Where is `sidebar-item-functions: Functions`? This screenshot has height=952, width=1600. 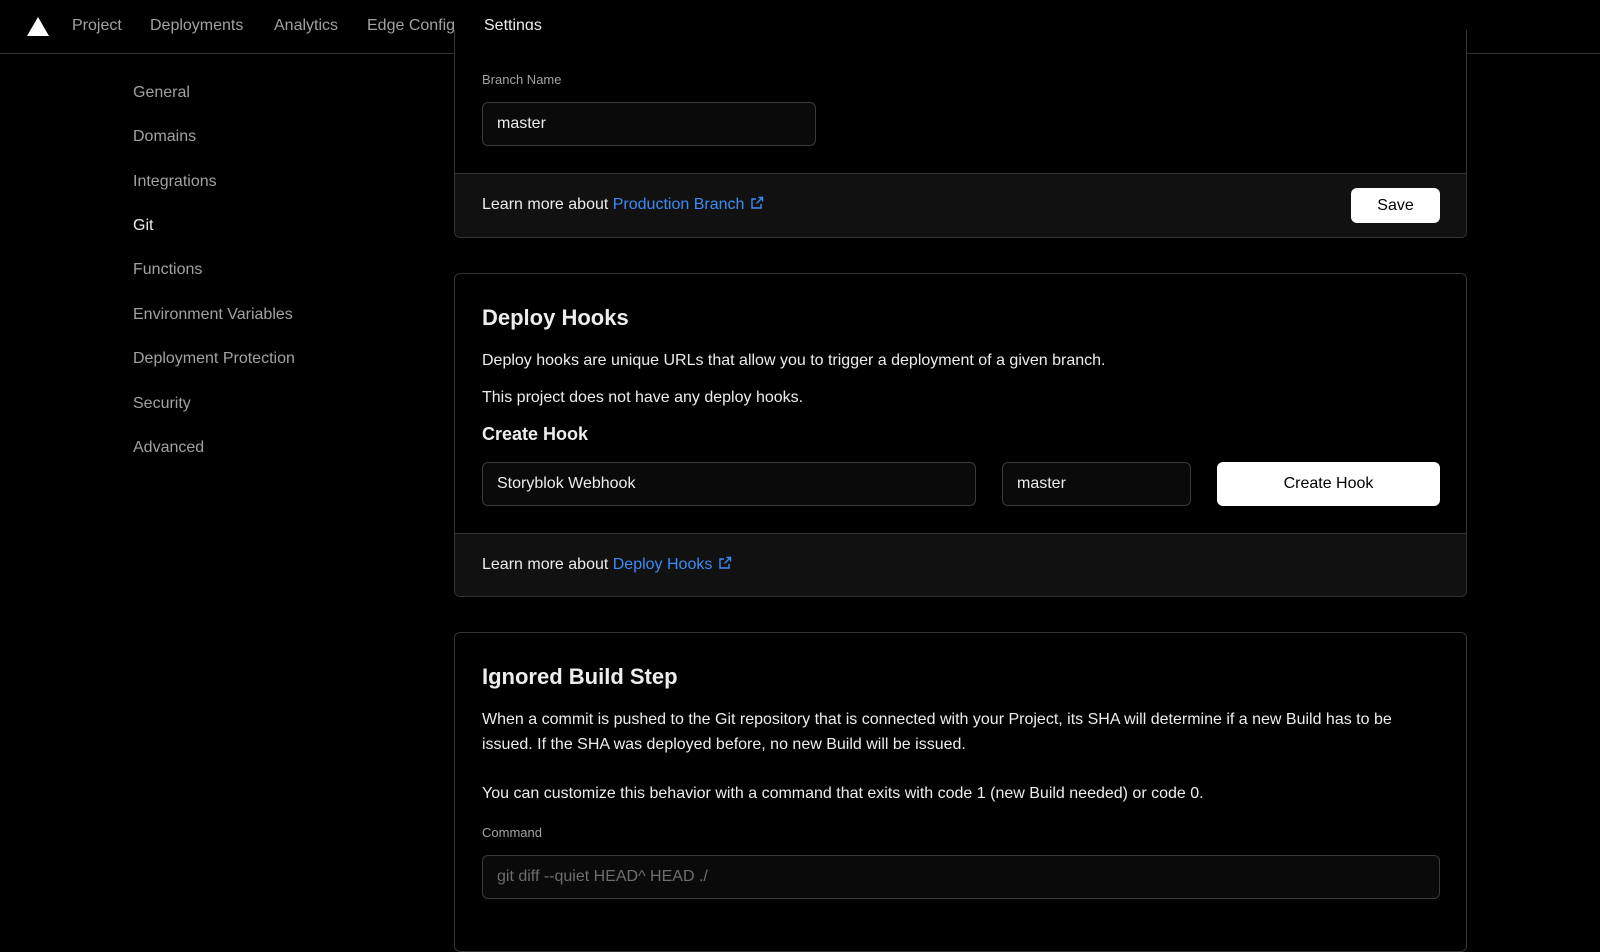
sidebar-item-functions: Functions is located at coordinates (167, 270).